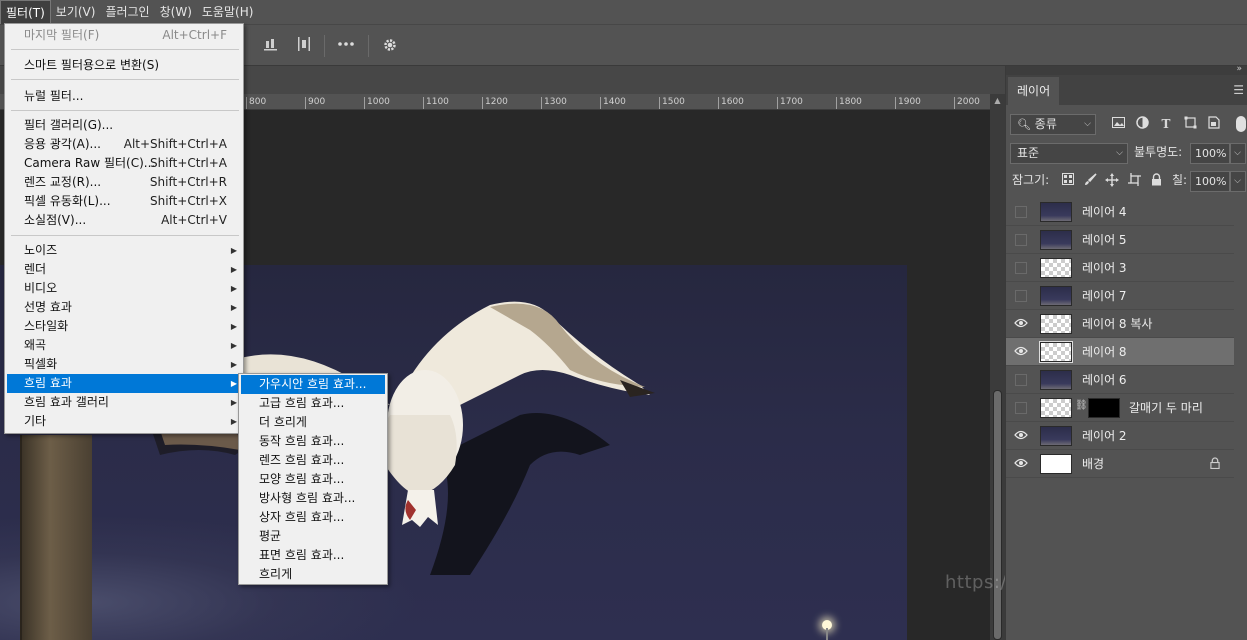 Image resolution: width=1247 pixels, height=640 pixels. What do you see at coordinates (124, 201) in the screenshot?
I see `menu-item-liquify: 픽셀 유동화(L)... Shift+Ctrl+X` at bounding box center [124, 201].